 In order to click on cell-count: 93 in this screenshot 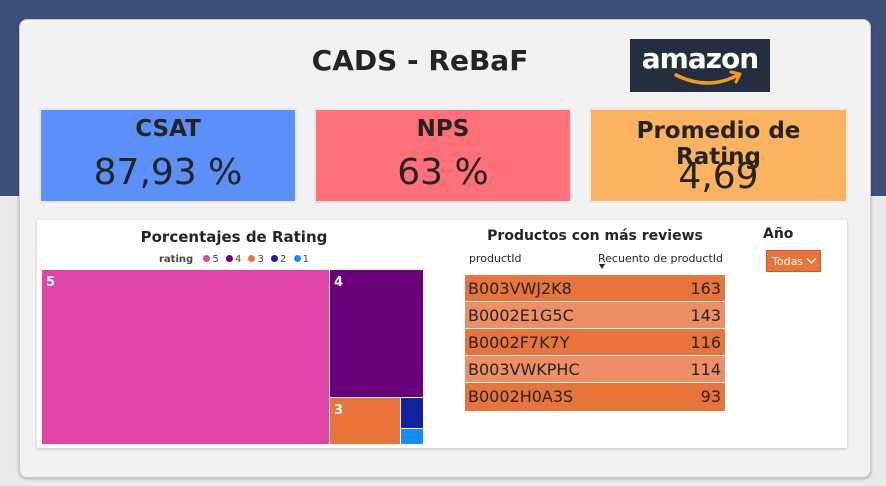, I will do `click(710, 396)`.